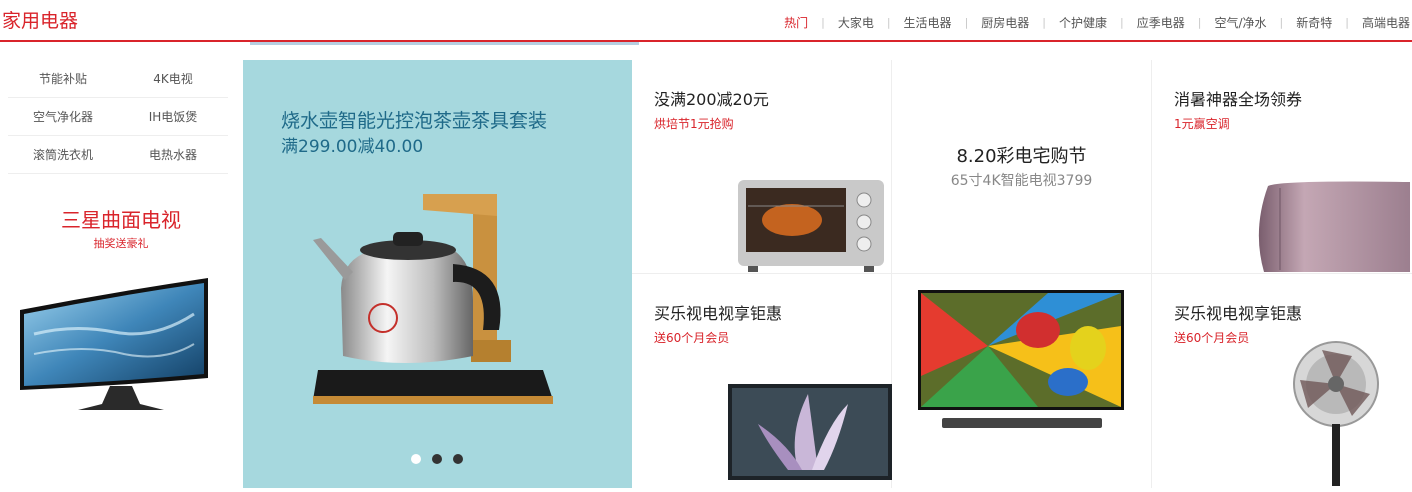 This screenshot has width=1412, height=492. Describe the element at coordinates (1083, 22) in the screenshot. I see `tab-personal-care: 个护健康` at that location.